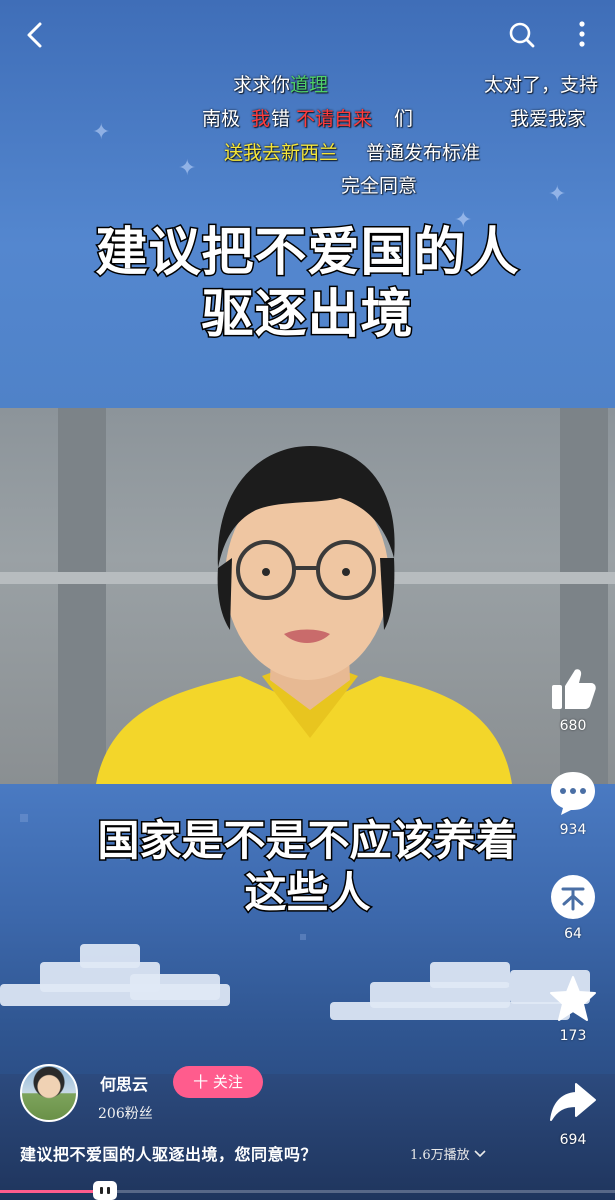 The image size is (615, 1200). What do you see at coordinates (307, 841) in the screenshot?
I see `subtitle-line: 国家是不是不应该养着` at bounding box center [307, 841].